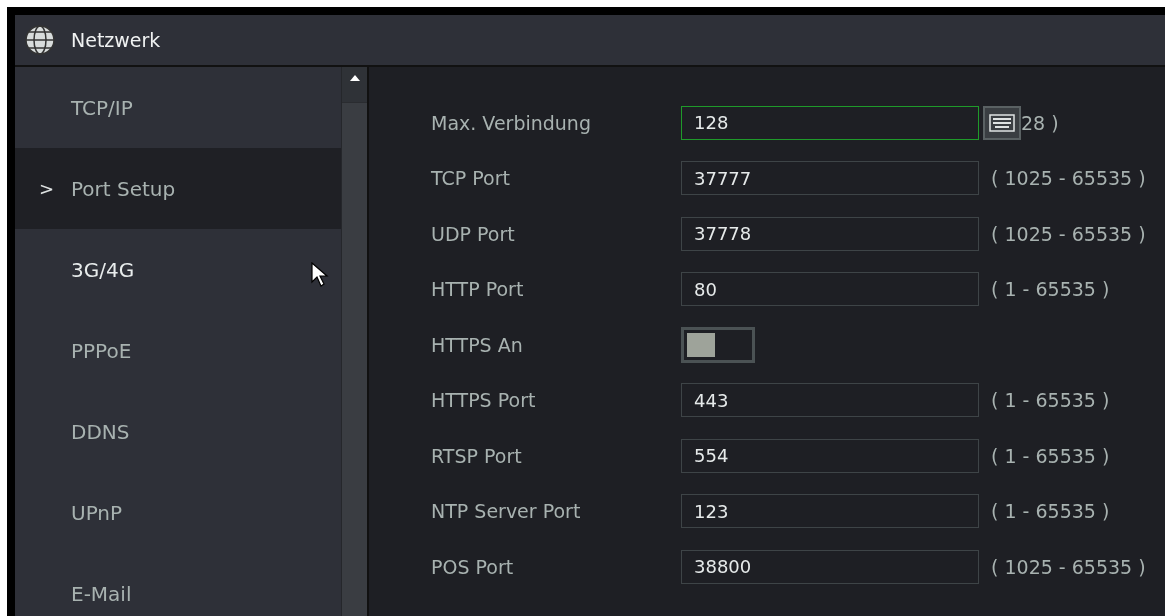 The image size is (1165, 616). I want to click on port-input-field: 554, so click(830, 455).